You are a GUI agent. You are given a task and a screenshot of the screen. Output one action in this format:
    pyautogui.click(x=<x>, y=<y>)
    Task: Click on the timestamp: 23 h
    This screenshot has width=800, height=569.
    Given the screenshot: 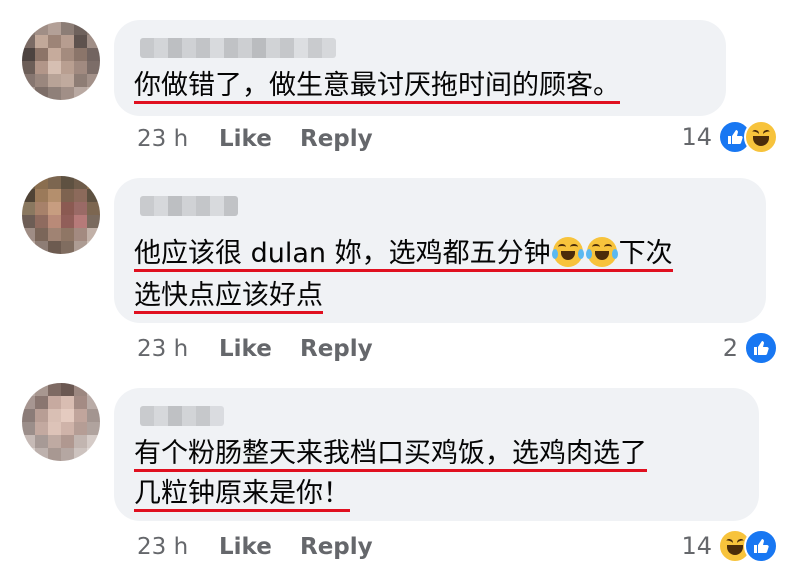 What is the action you would take?
    pyautogui.click(x=162, y=547)
    